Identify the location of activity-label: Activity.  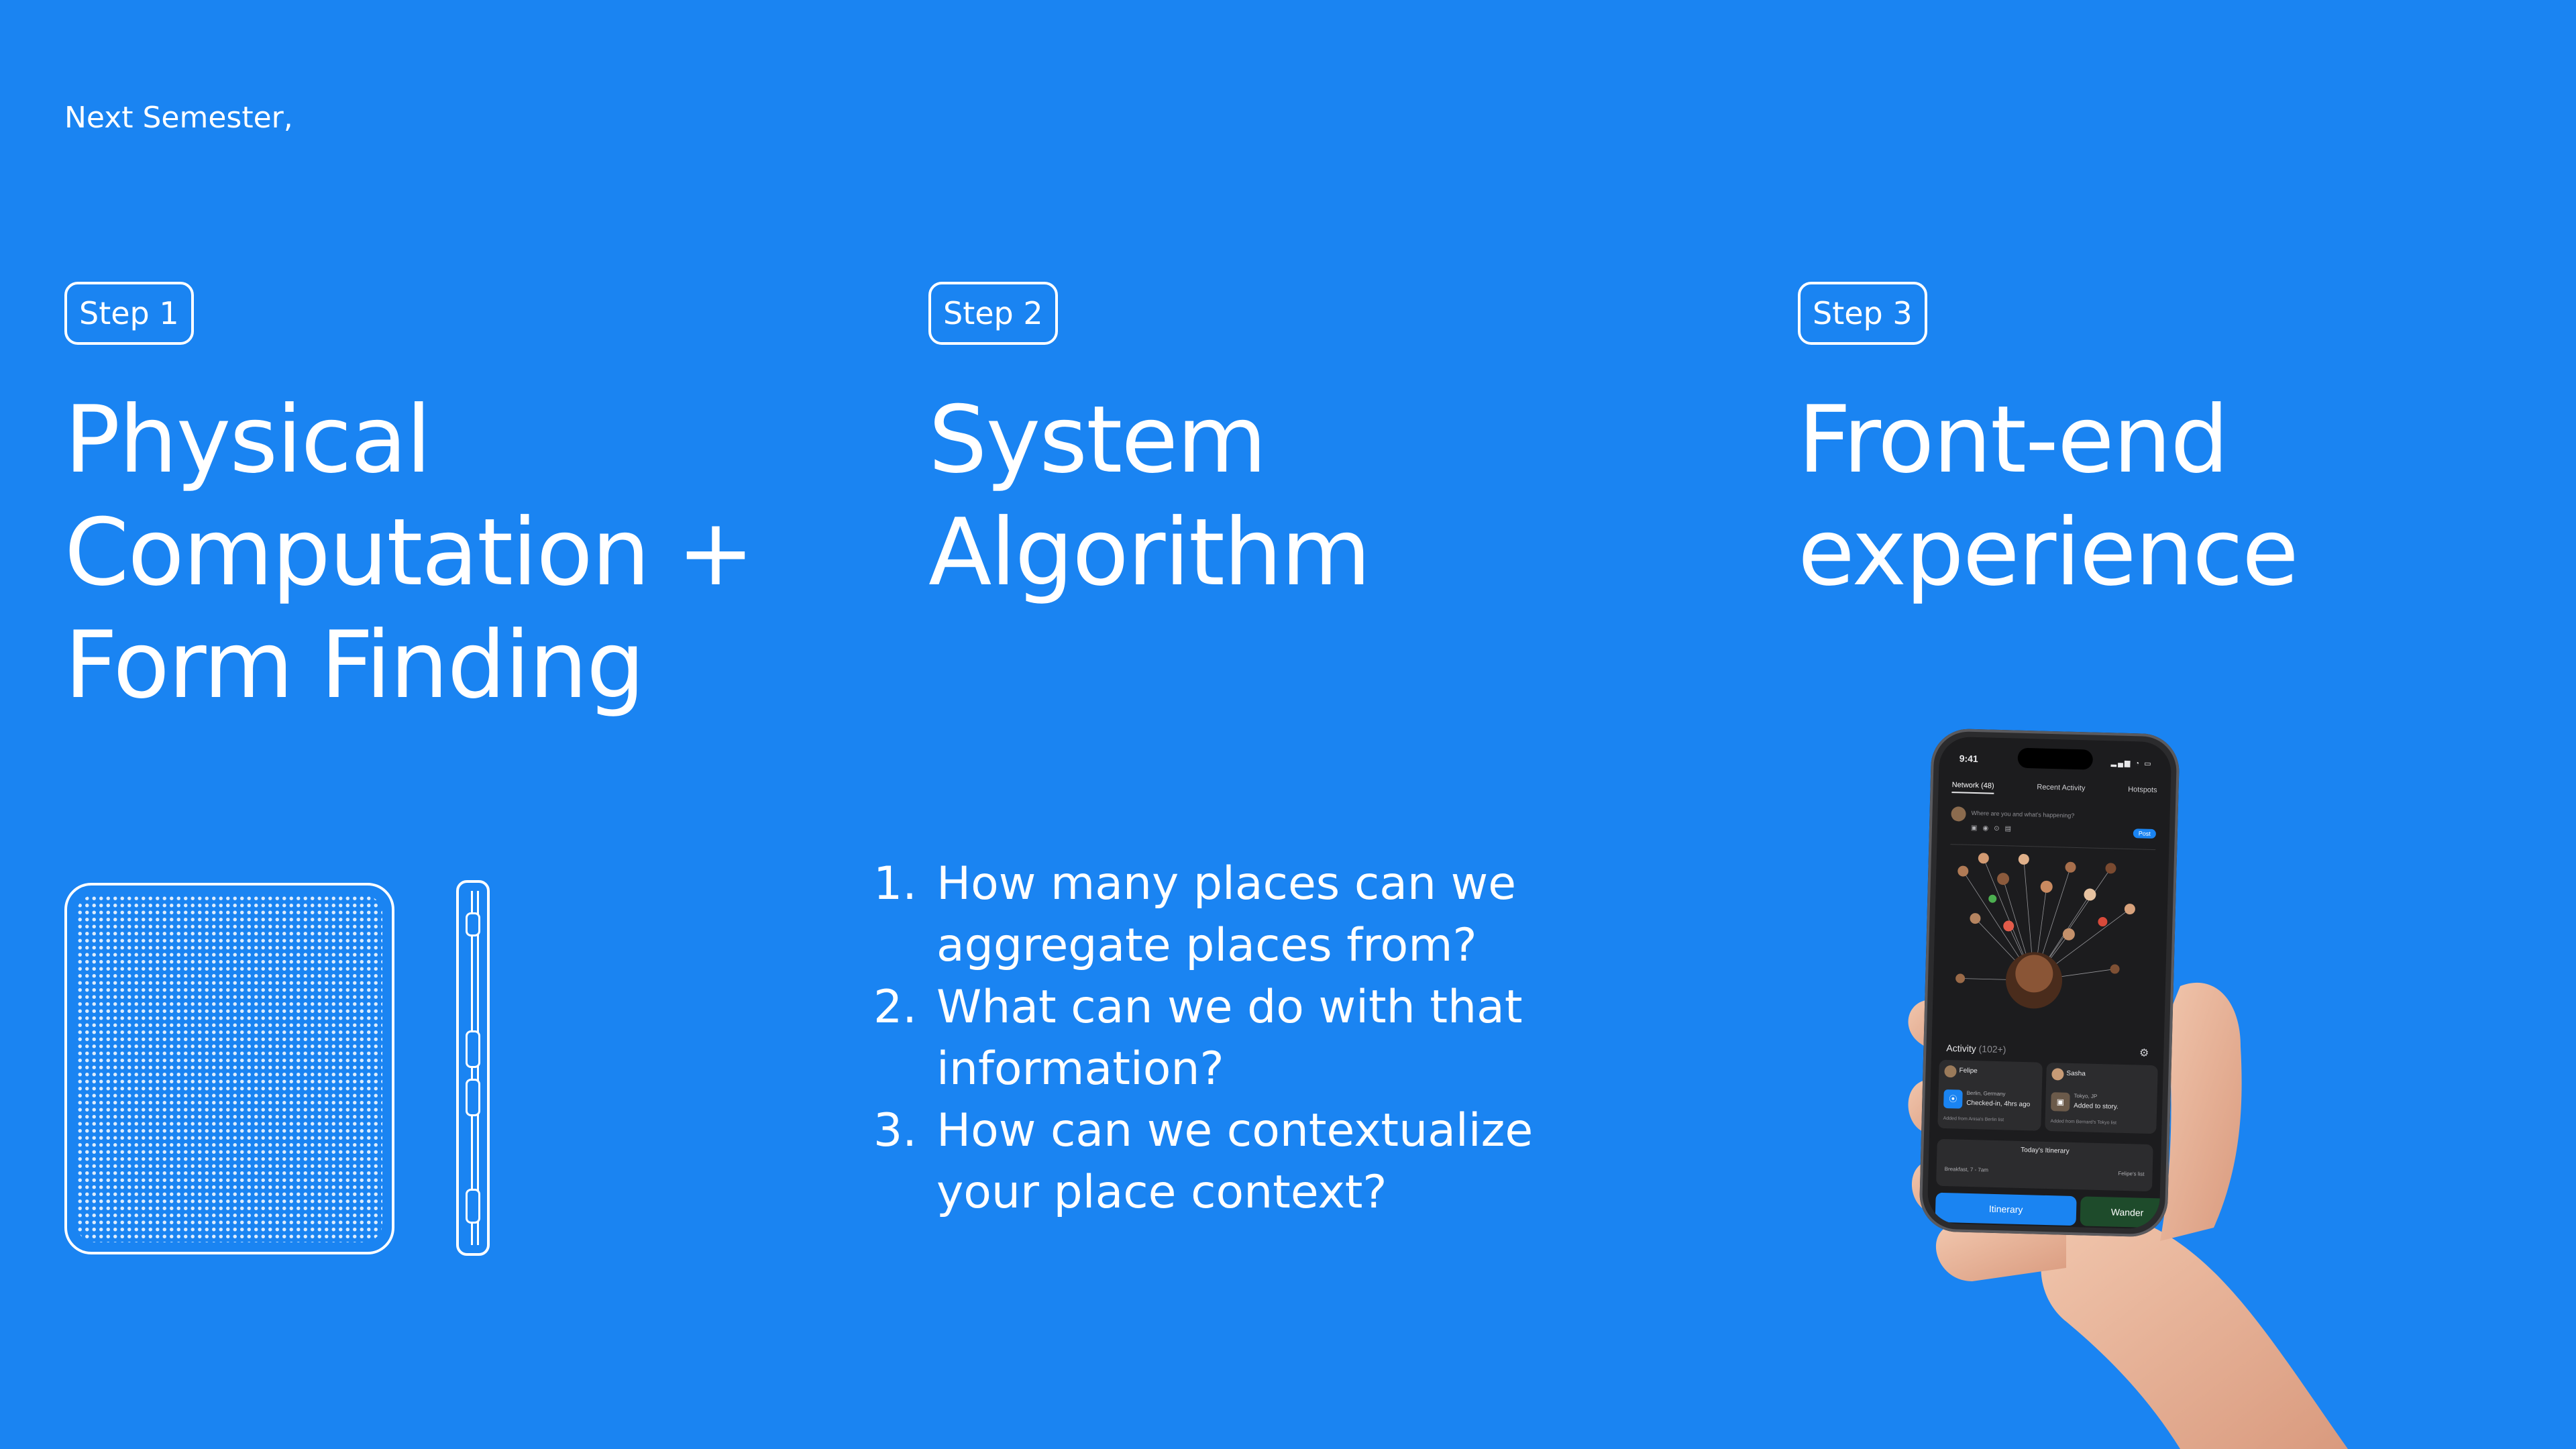
(1961, 1048).